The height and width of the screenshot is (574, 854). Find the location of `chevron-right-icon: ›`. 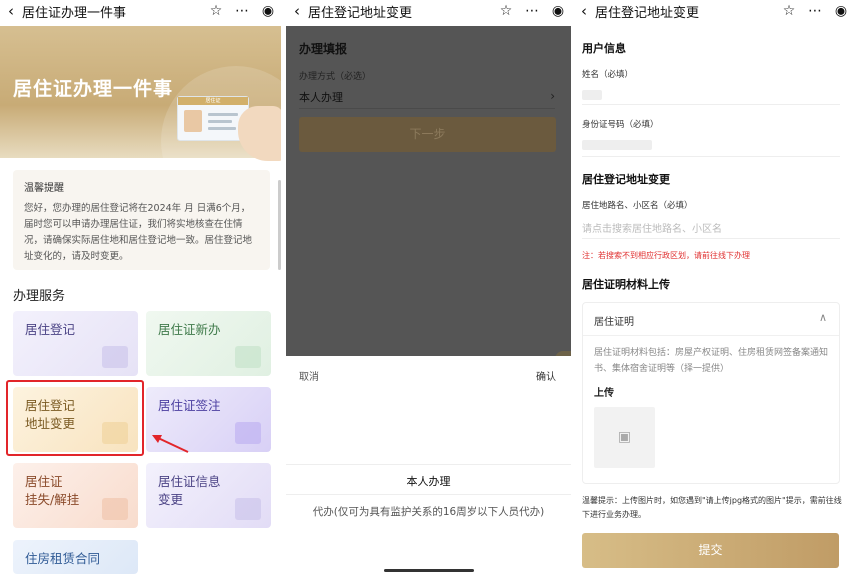

chevron-right-icon: › is located at coordinates (552, 96).